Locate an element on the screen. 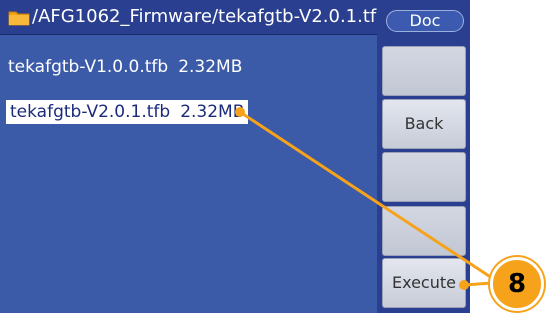  callout-dot-execute is located at coordinates (464, 285).